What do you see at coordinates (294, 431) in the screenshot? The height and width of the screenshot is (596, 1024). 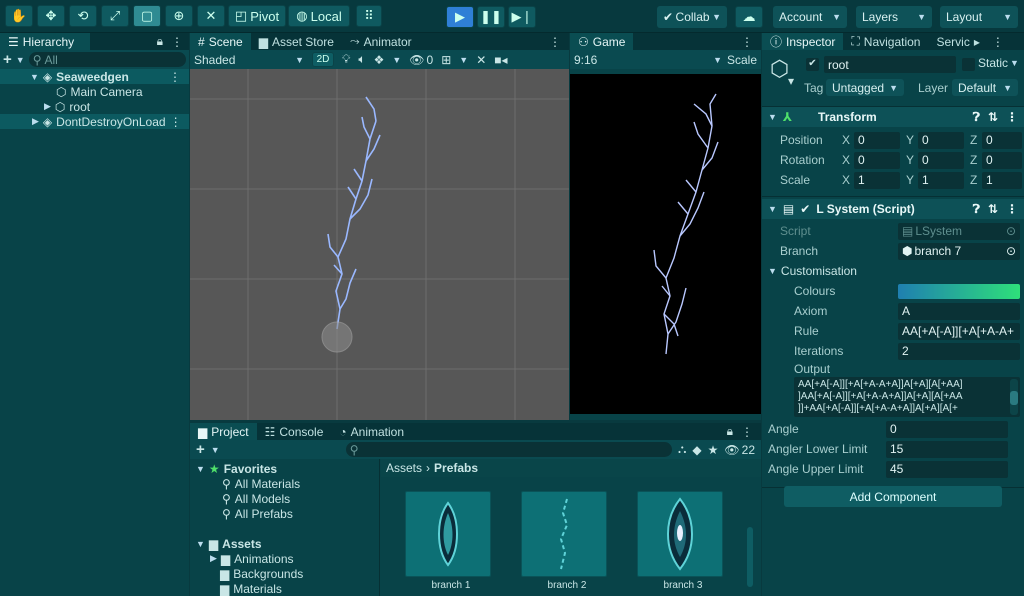 I see `tab-console: ☷ Console` at bounding box center [294, 431].